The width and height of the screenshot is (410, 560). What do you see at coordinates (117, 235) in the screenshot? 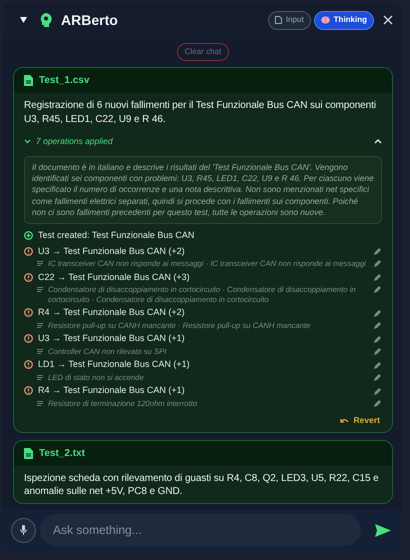
I see `operation-text: Test created: Test Funzionale Bus CAN` at bounding box center [117, 235].